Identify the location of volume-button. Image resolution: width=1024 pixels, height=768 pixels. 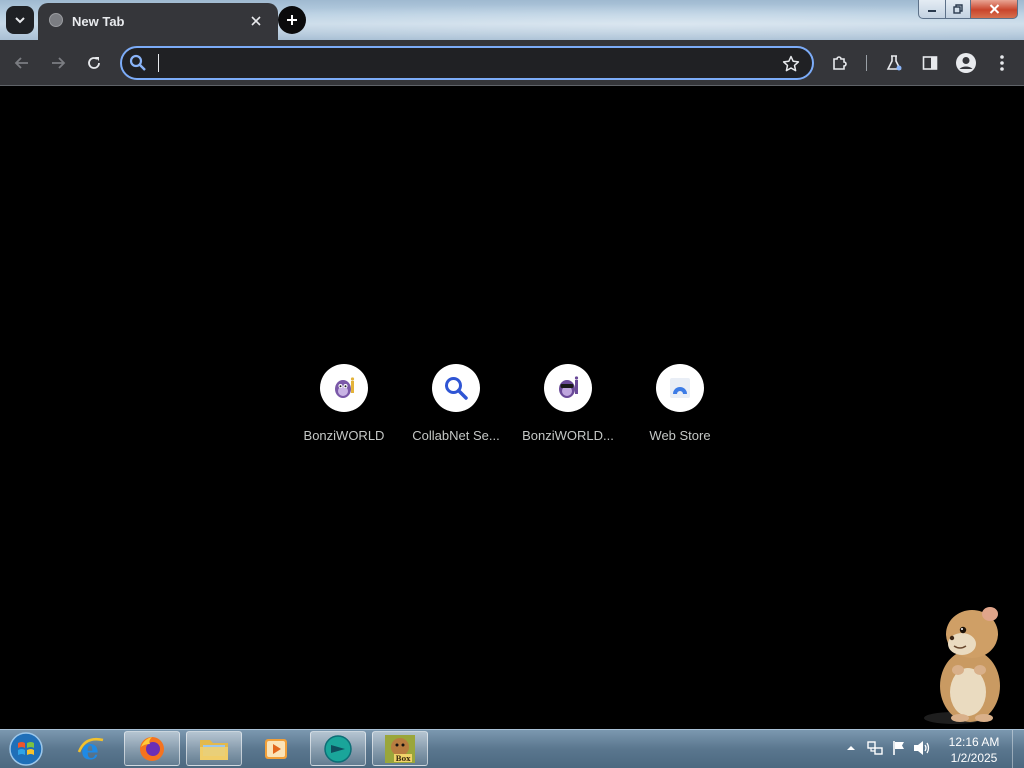
(922, 748).